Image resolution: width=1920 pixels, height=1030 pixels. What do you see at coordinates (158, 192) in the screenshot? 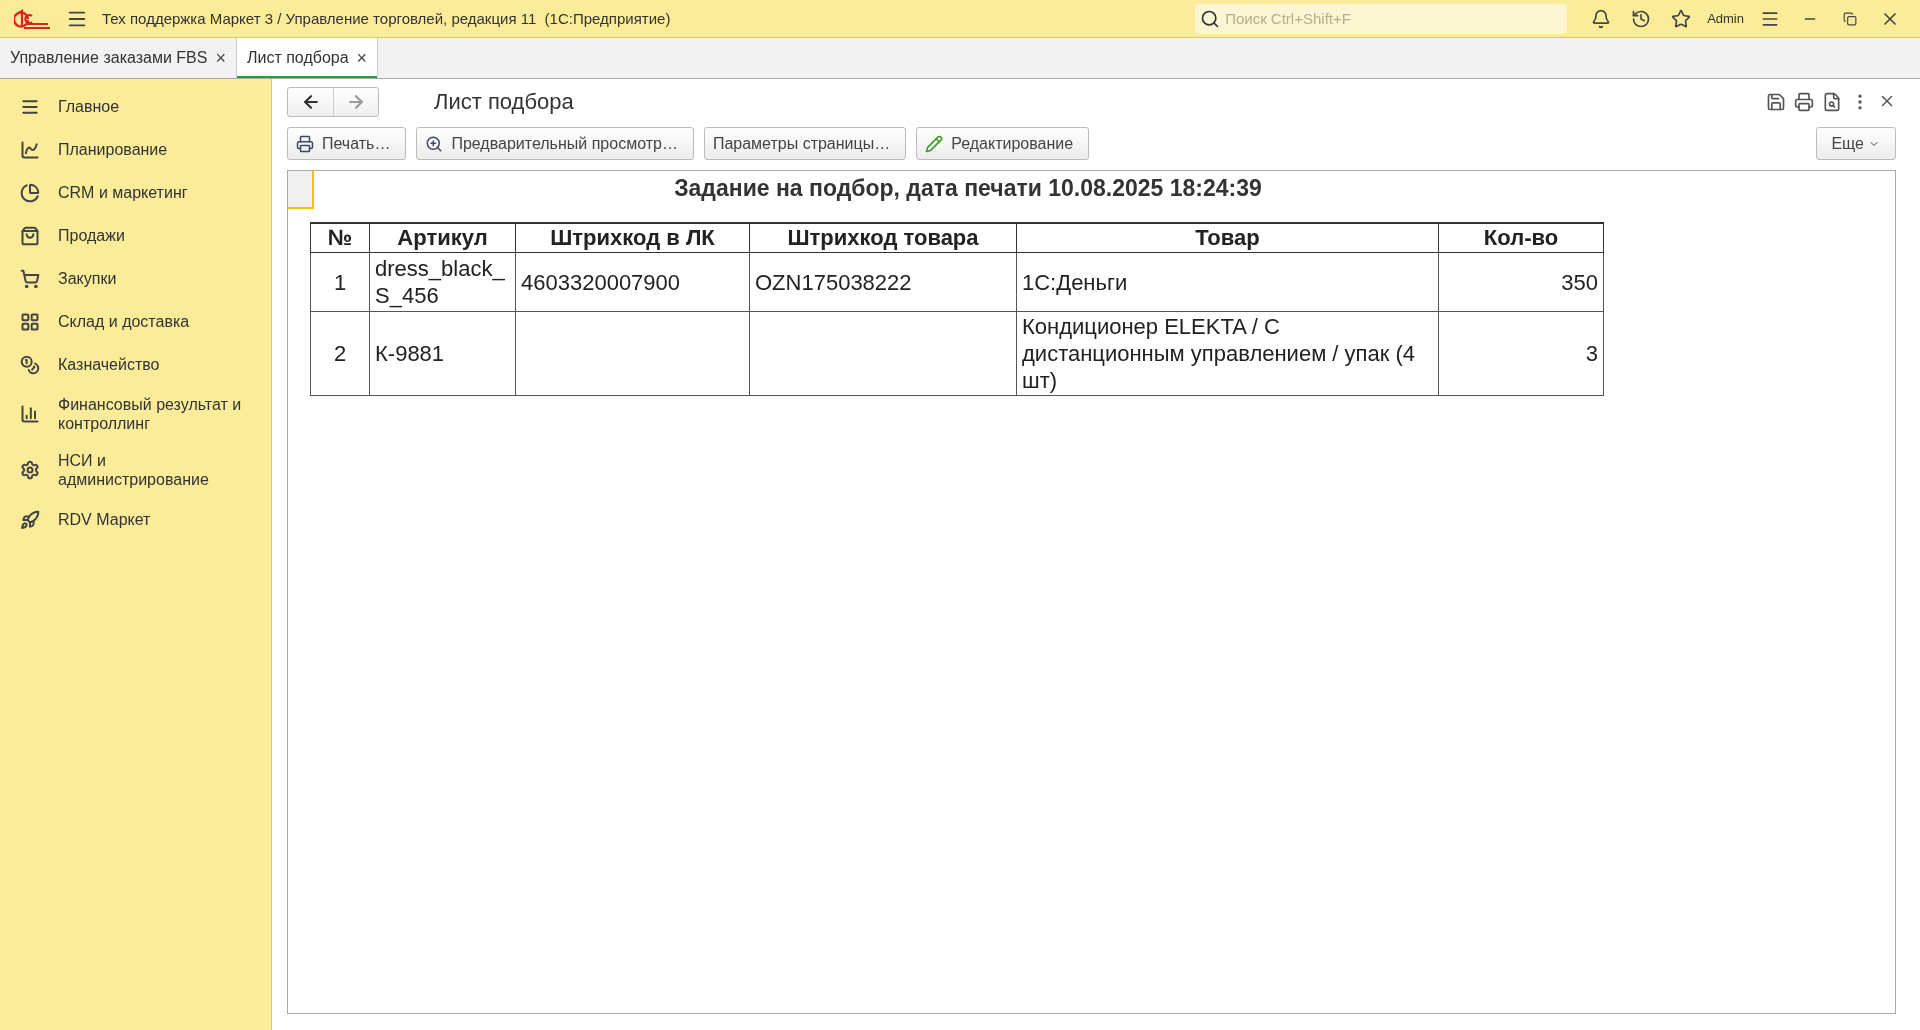
I see `sidebar-item: CRM и маркетинг` at bounding box center [158, 192].